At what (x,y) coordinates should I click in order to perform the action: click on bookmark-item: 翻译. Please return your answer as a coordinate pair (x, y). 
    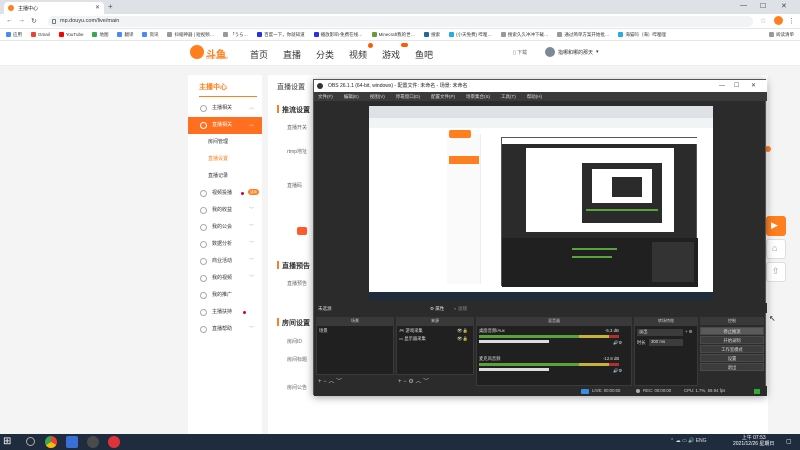
    Looking at the image, I should click on (125, 35).